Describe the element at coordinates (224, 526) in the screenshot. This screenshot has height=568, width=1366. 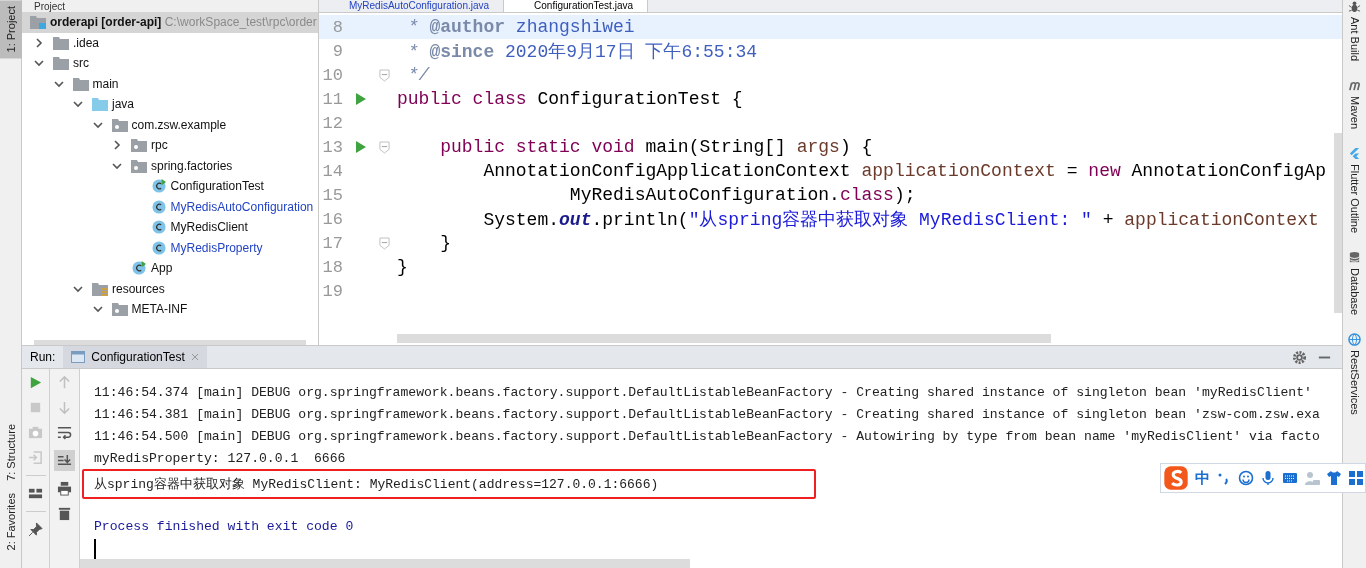
I see `console-line: Process finished with exit code 0` at that location.